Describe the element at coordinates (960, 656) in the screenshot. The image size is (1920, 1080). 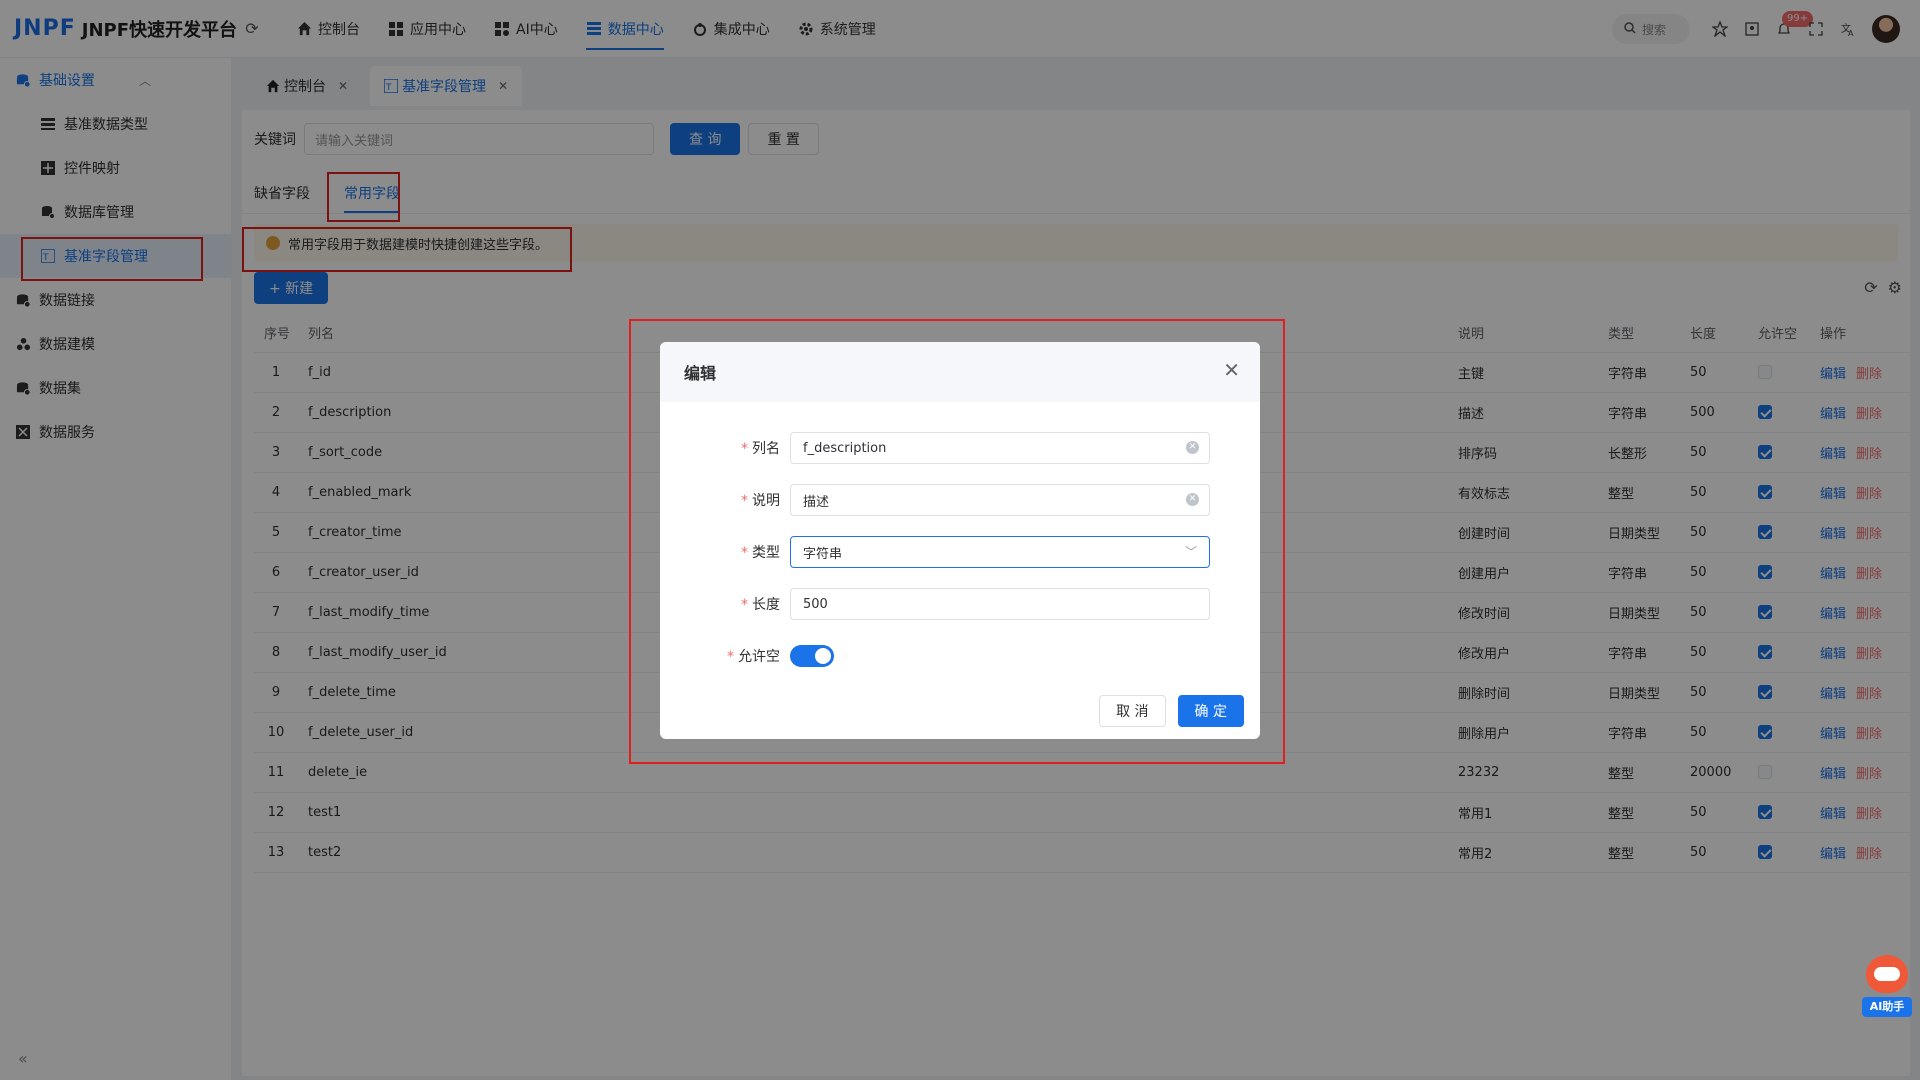
I see `form-row-nullable: * 允许空` at that location.